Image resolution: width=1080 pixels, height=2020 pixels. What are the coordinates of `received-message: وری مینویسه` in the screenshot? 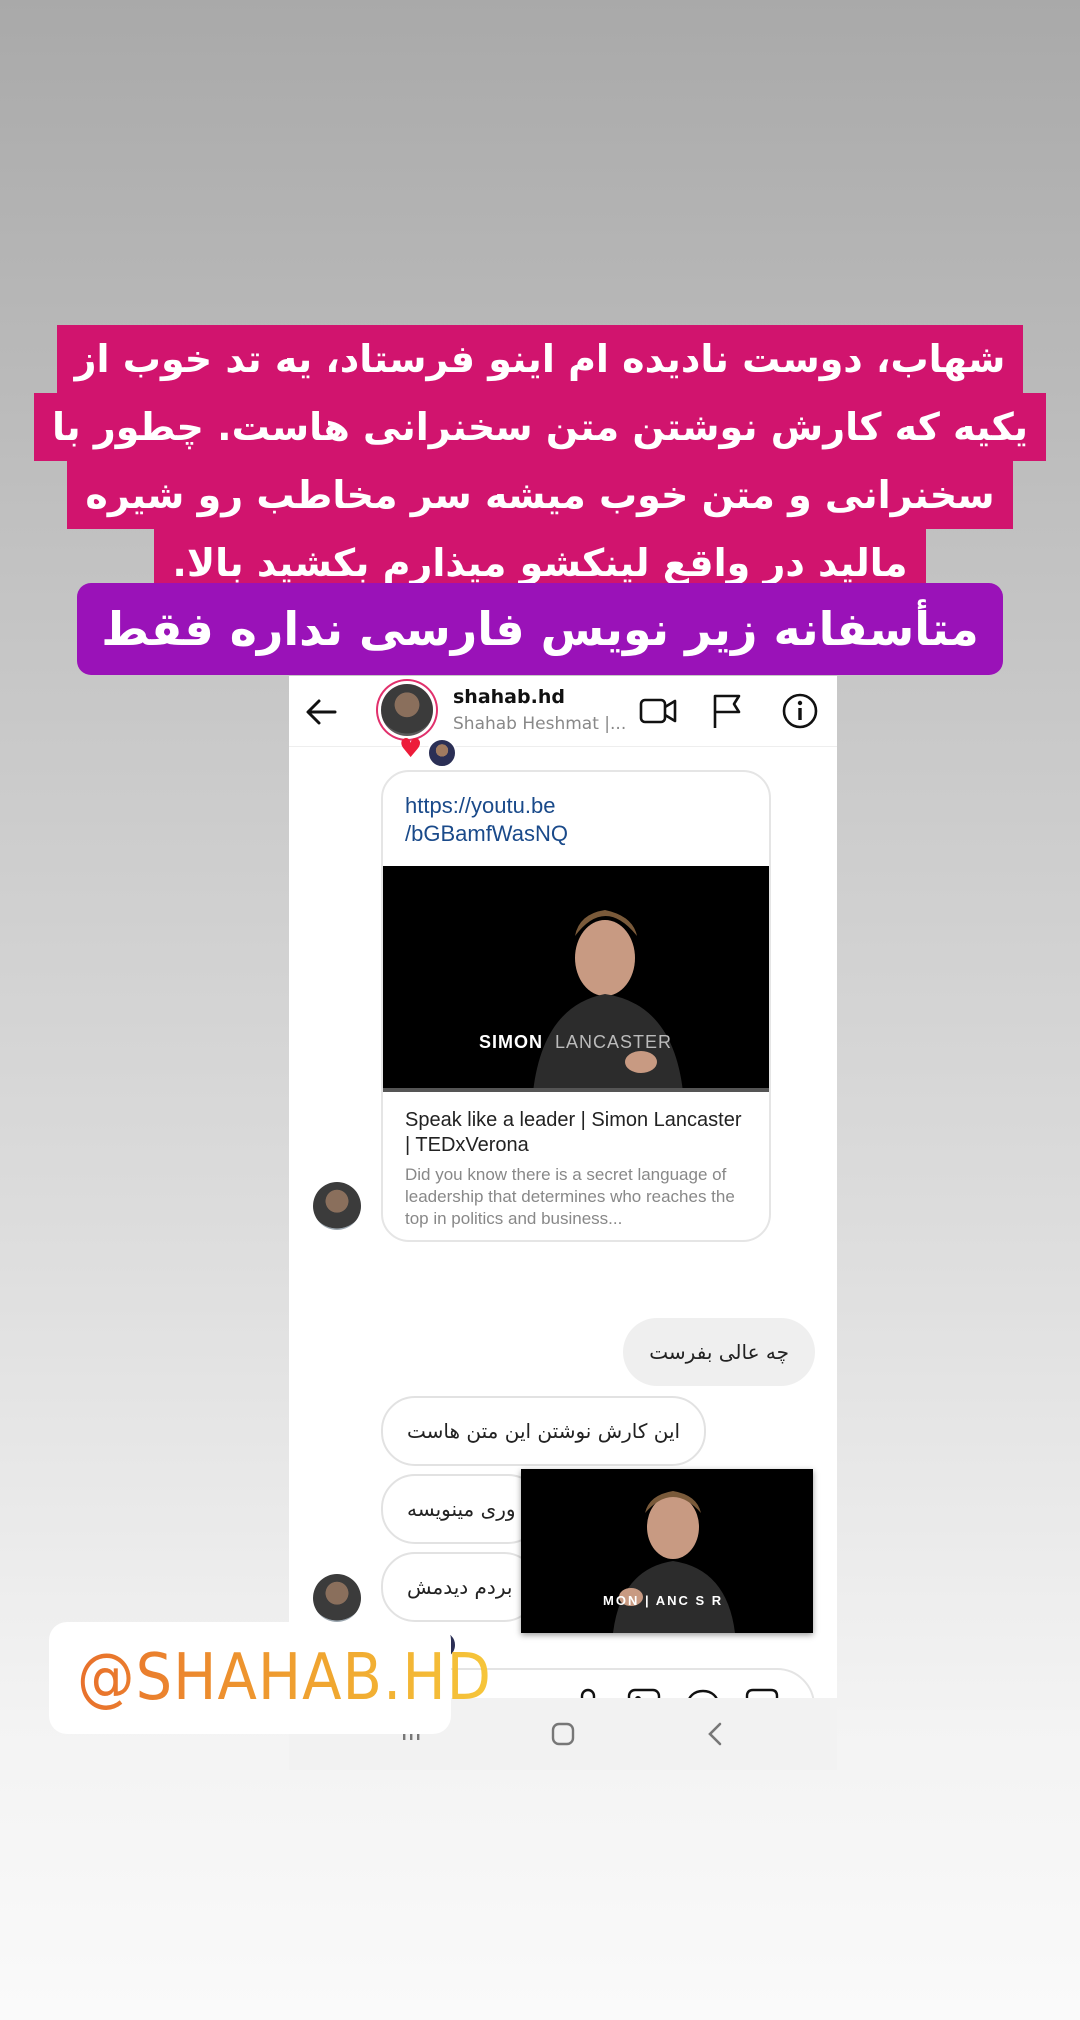 It's located at (461, 1509).